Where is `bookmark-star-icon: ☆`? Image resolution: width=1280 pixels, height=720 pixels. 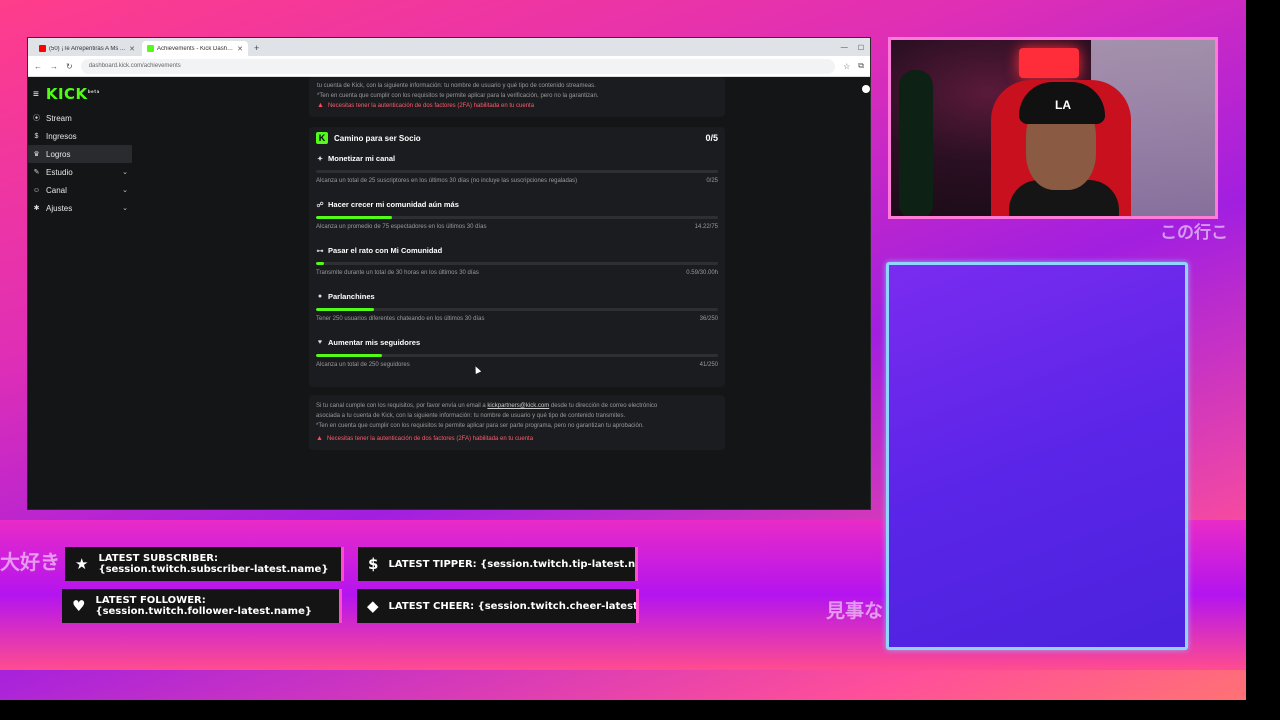
bookmark-star-icon: ☆ is located at coordinates (846, 66).